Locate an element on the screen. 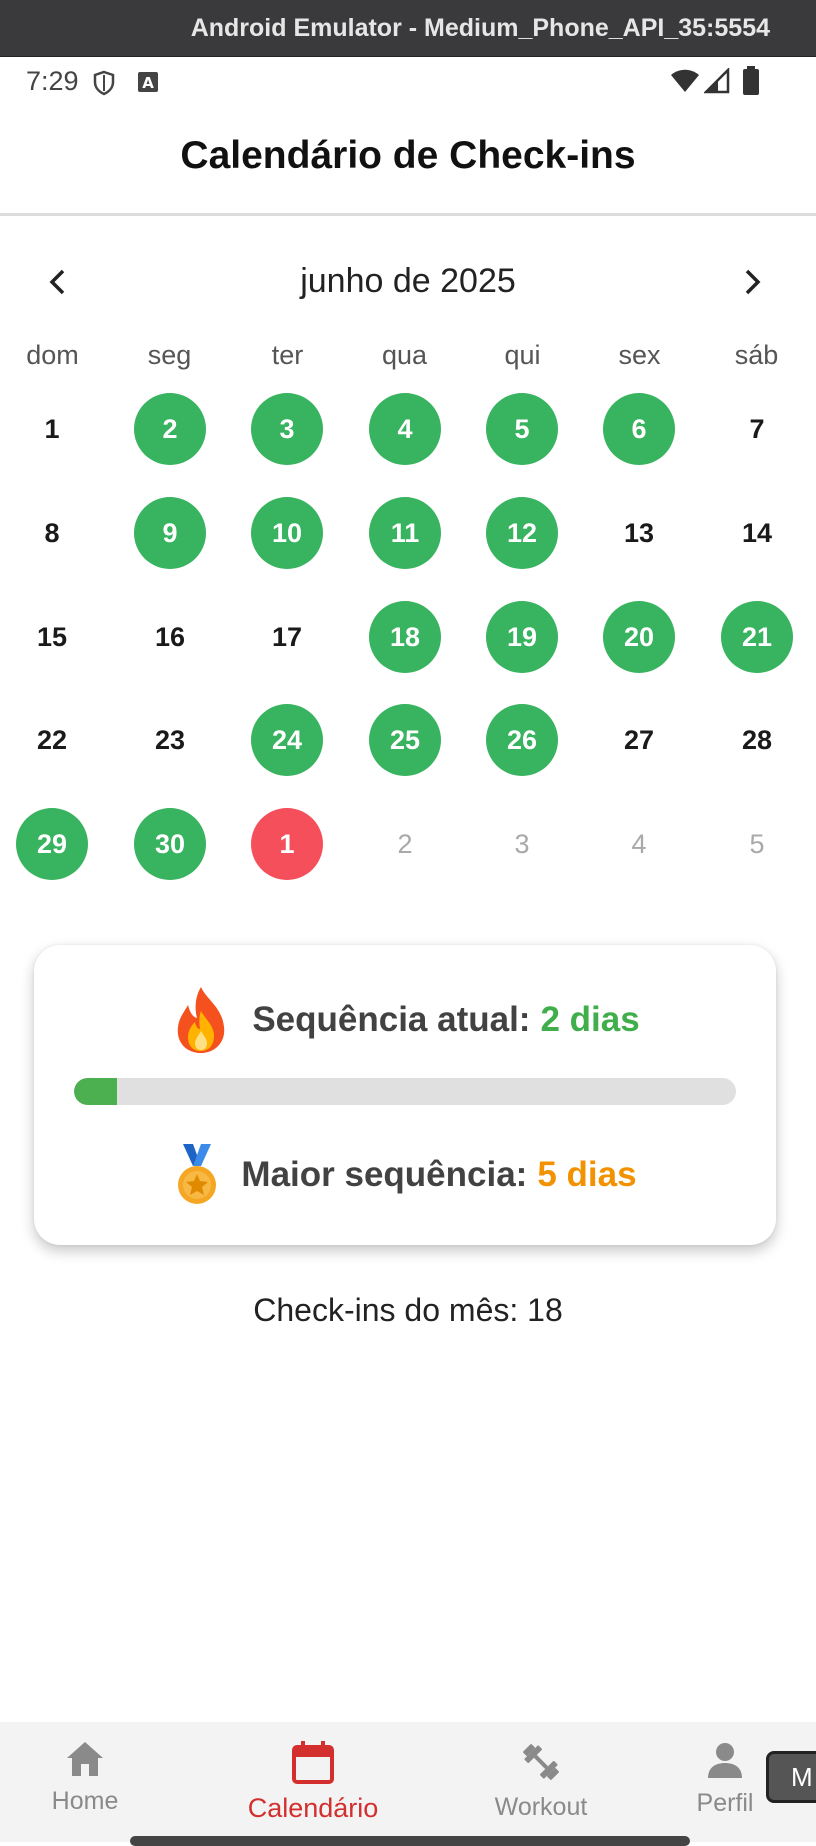 This screenshot has width=816, height=1846. home-icon is located at coordinates (85, 1759).